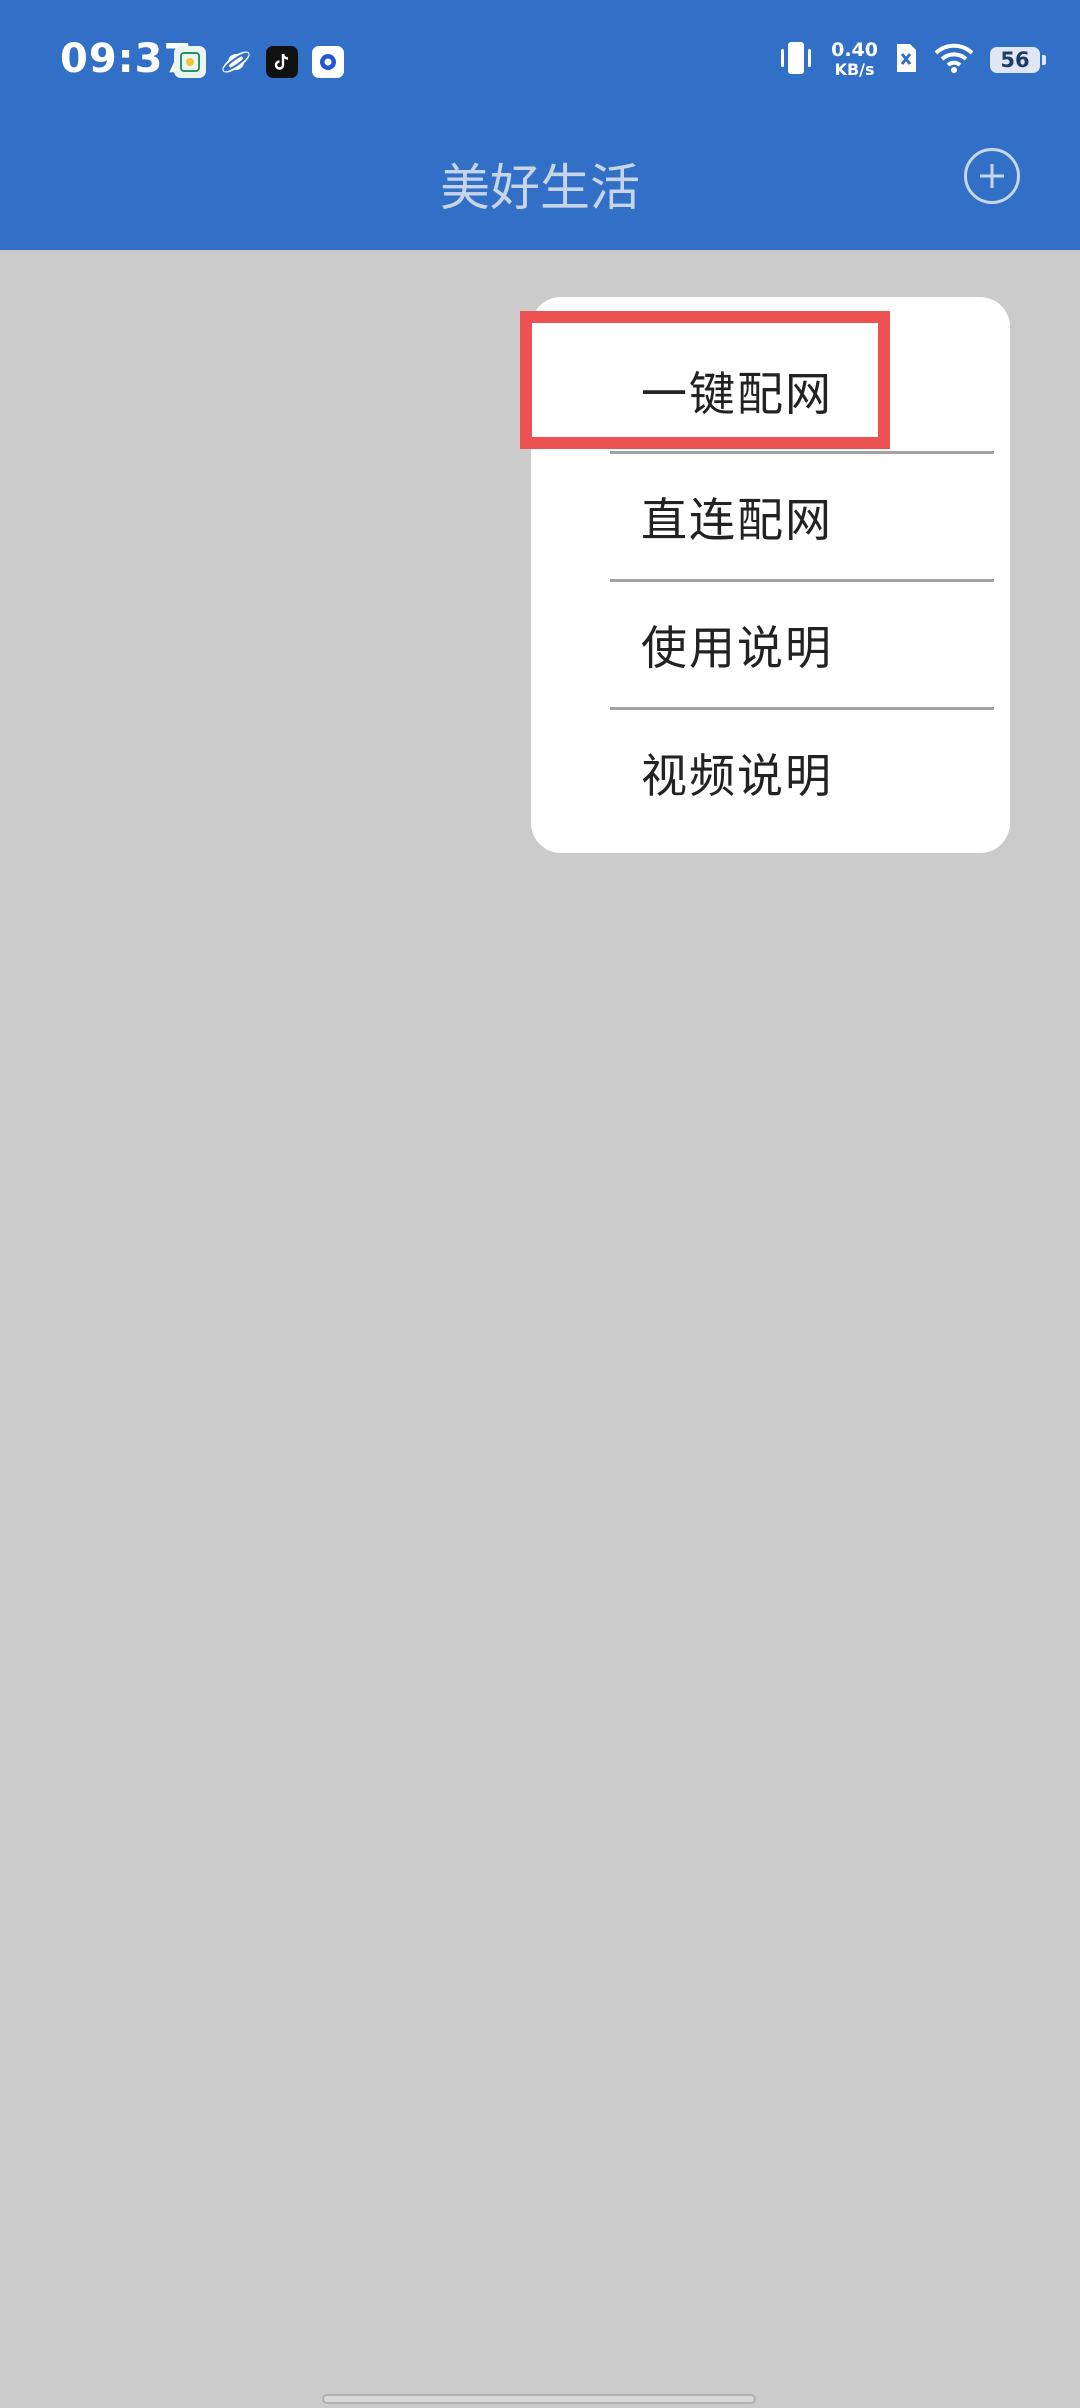 This screenshot has height=2408, width=1080. Describe the element at coordinates (737, 520) in the screenshot. I see `menu-item-label: 直连配网` at that location.